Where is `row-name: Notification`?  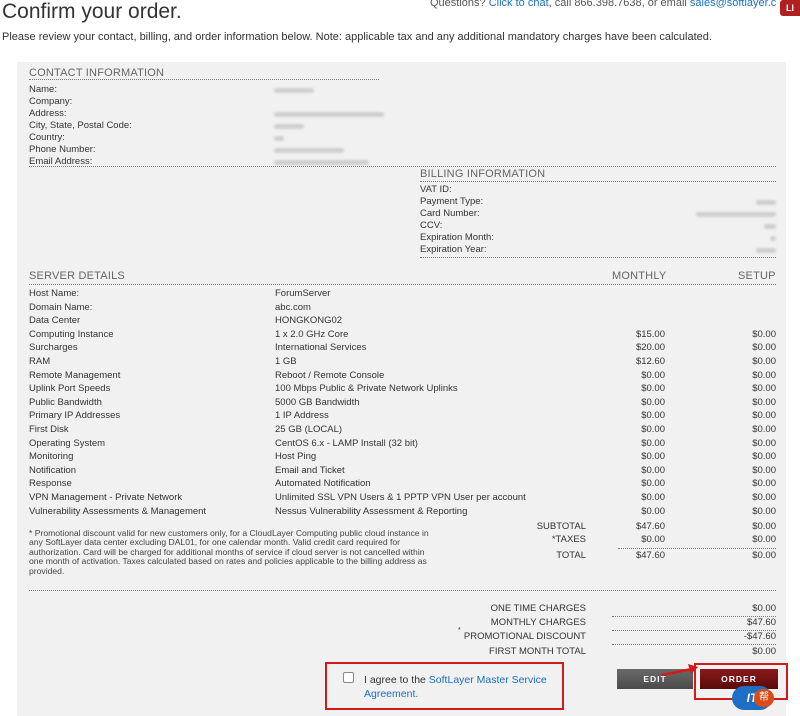
row-name: Notification is located at coordinates (52, 470).